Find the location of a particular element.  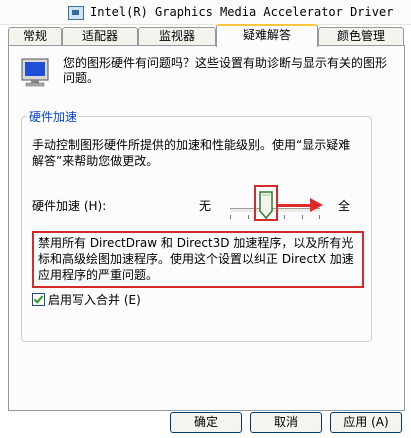

apply-button: 应用 (A) is located at coordinates (366, 422).